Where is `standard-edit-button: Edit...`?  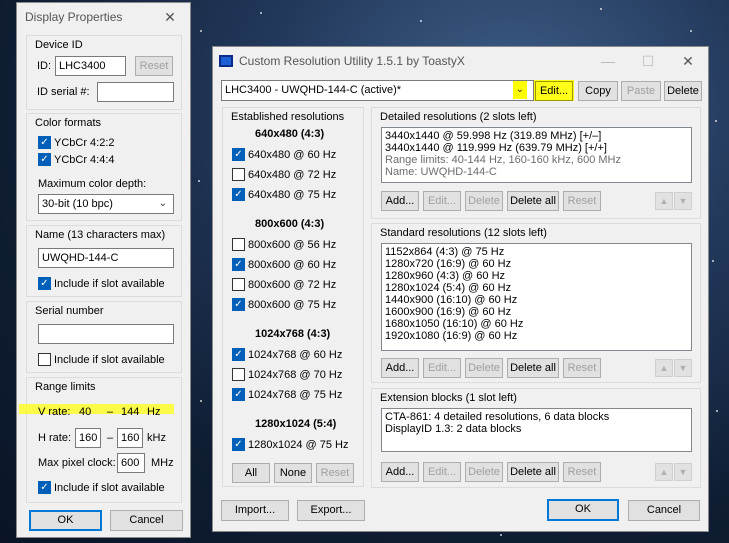 standard-edit-button: Edit... is located at coordinates (442, 368).